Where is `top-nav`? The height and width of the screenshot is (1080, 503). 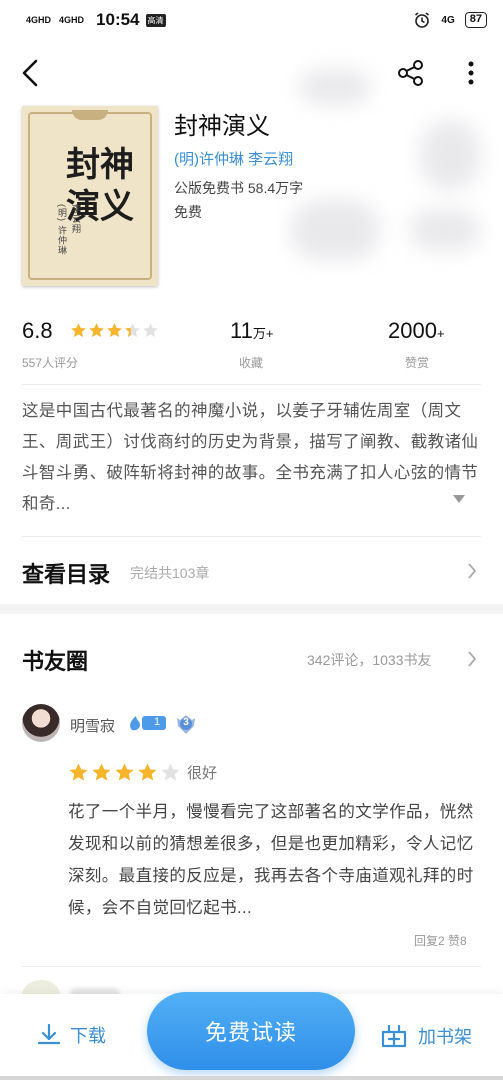 top-nav is located at coordinates (251, 74).